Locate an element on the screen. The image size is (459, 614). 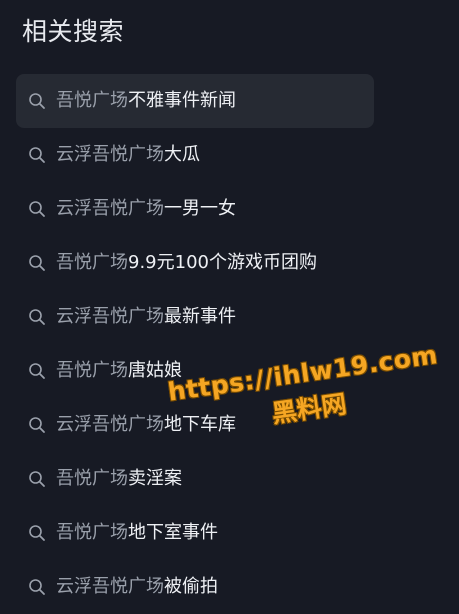
suggestion-suffix: 地下车库 is located at coordinates (200, 424).